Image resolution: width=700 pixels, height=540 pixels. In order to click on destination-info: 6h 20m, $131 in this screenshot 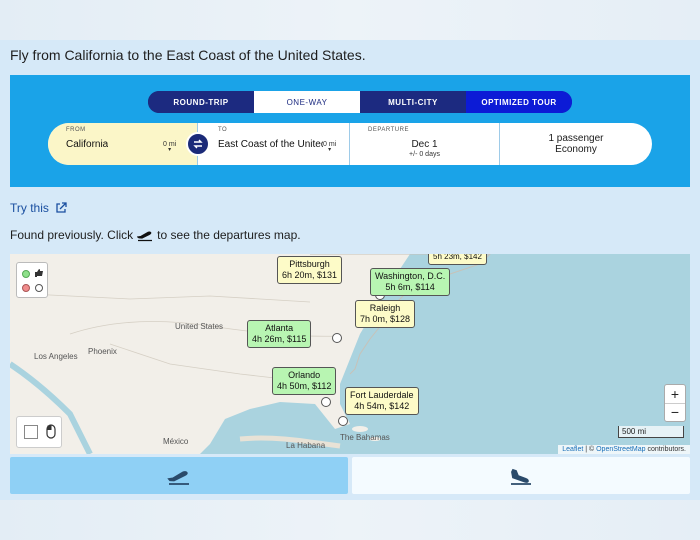, I will do `click(310, 275)`.